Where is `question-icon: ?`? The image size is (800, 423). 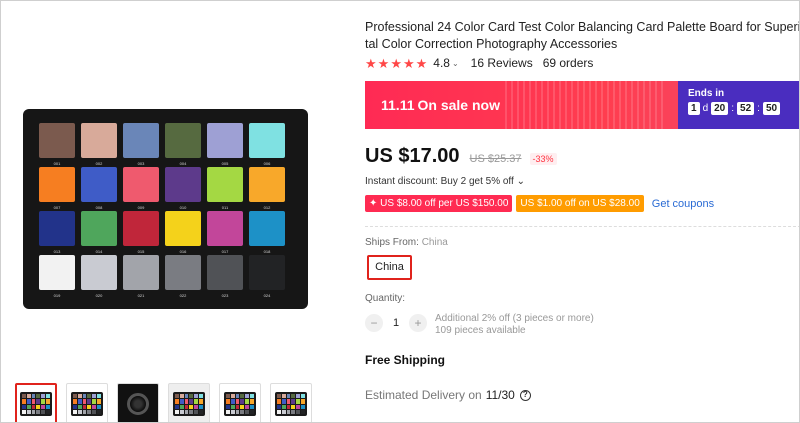
question-icon: ? is located at coordinates (525, 395).